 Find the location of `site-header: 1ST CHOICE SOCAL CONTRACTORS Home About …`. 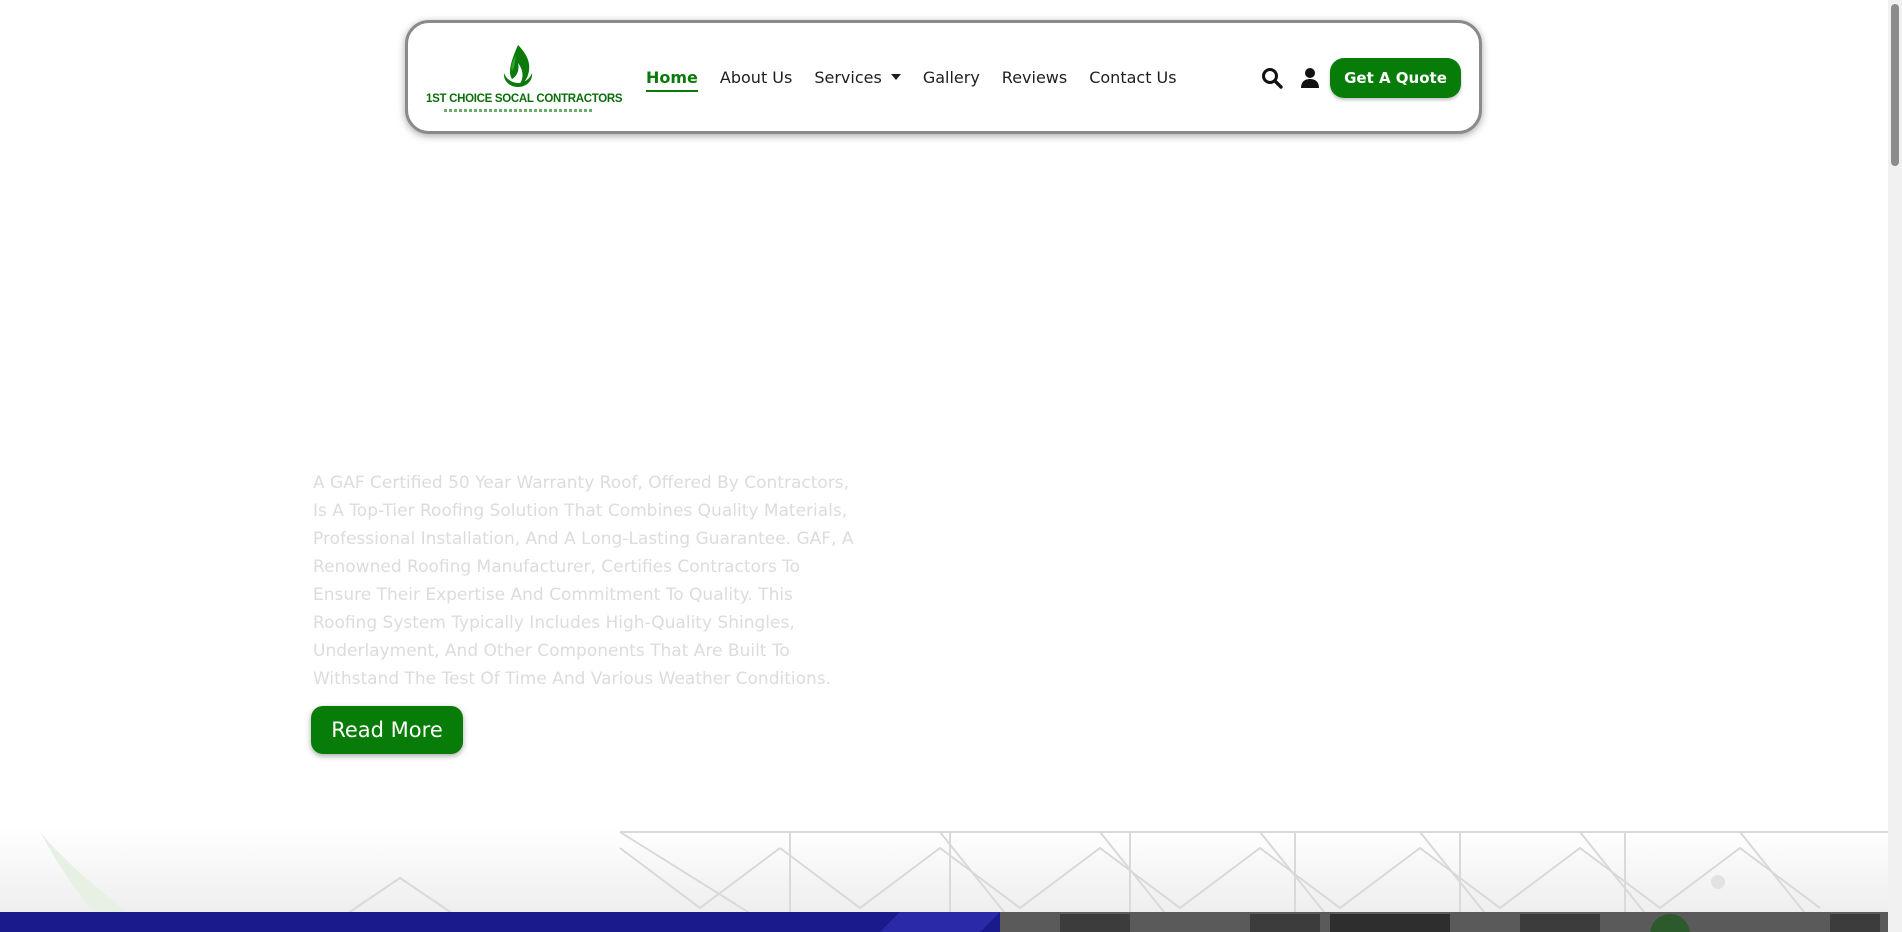

site-header: 1ST CHOICE SOCAL CONTRACTORS Home About … is located at coordinates (943, 77).